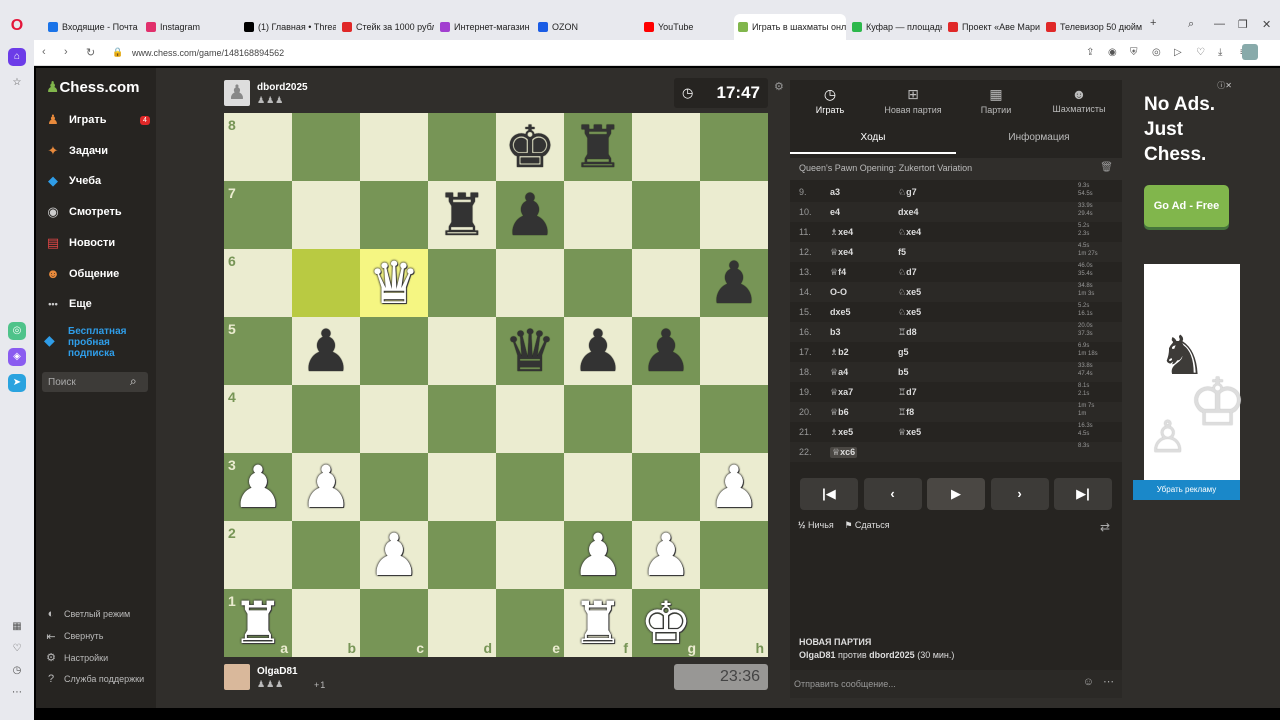  Describe the element at coordinates (841, 392) in the screenshot. I see `white-move: ♕xa7` at that location.